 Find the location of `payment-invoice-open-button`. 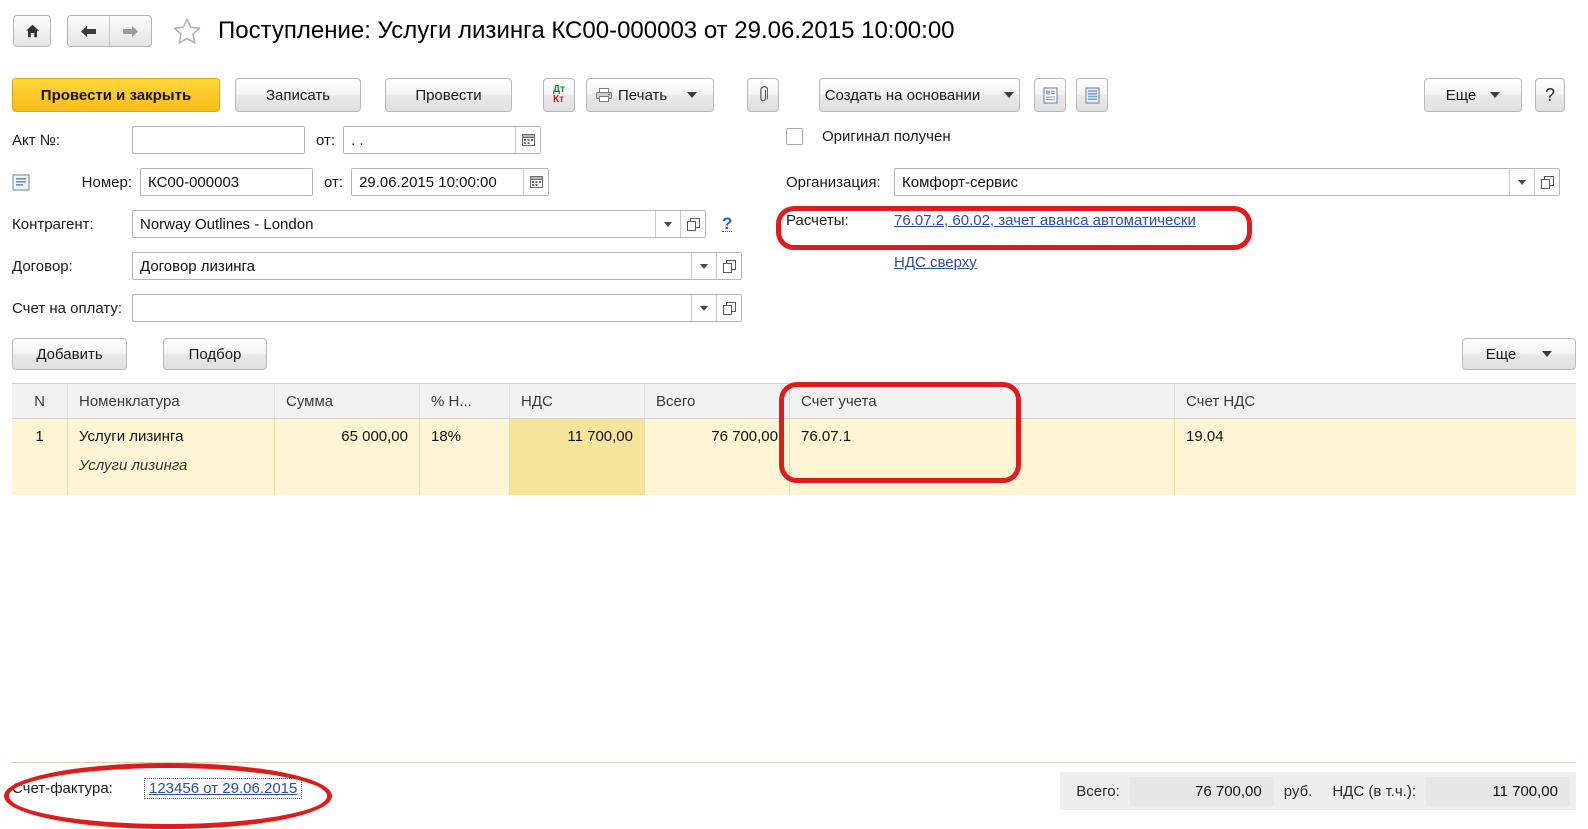

payment-invoice-open-button is located at coordinates (729, 308).